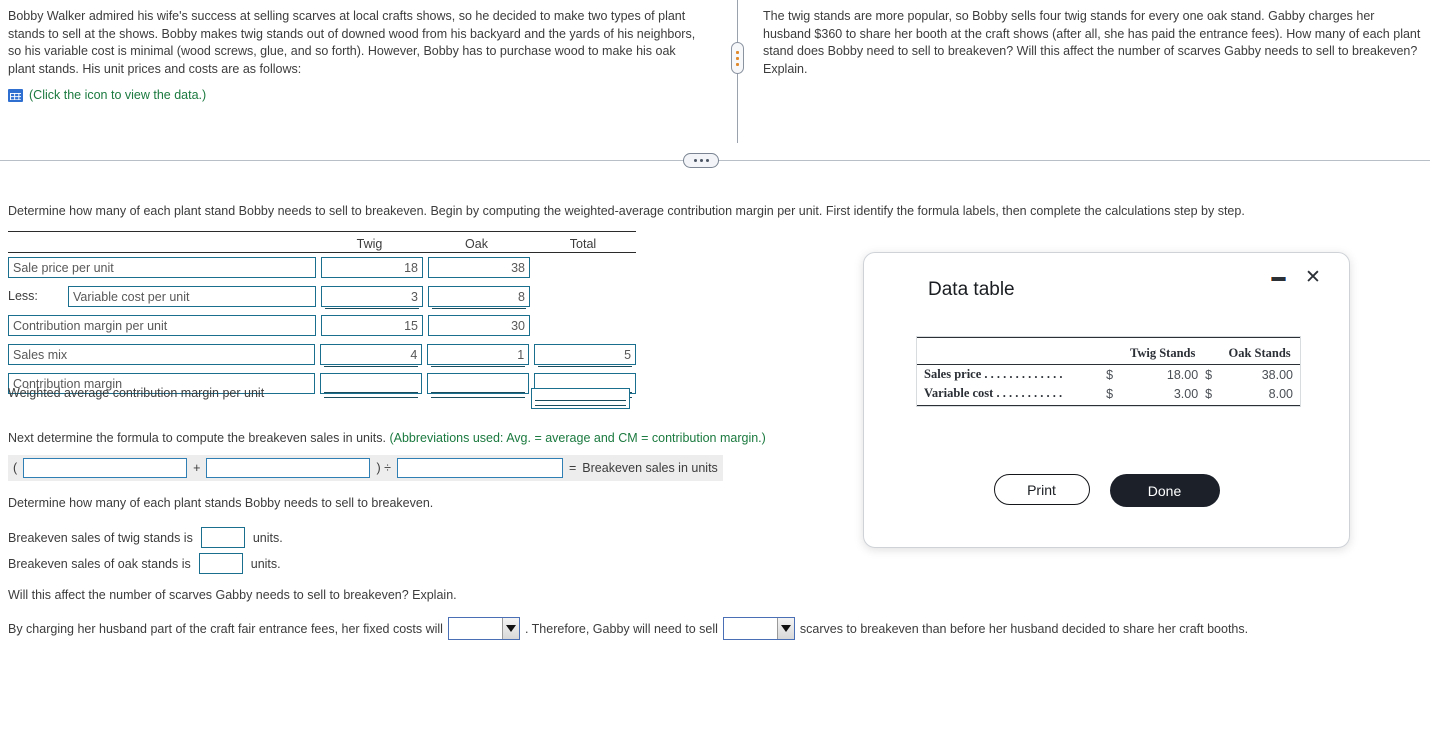 This screenshot has width=1430, height=750. Describe the element at coordinates (1041, 489) in the screenshot. I see `print-button: Print` at that location.